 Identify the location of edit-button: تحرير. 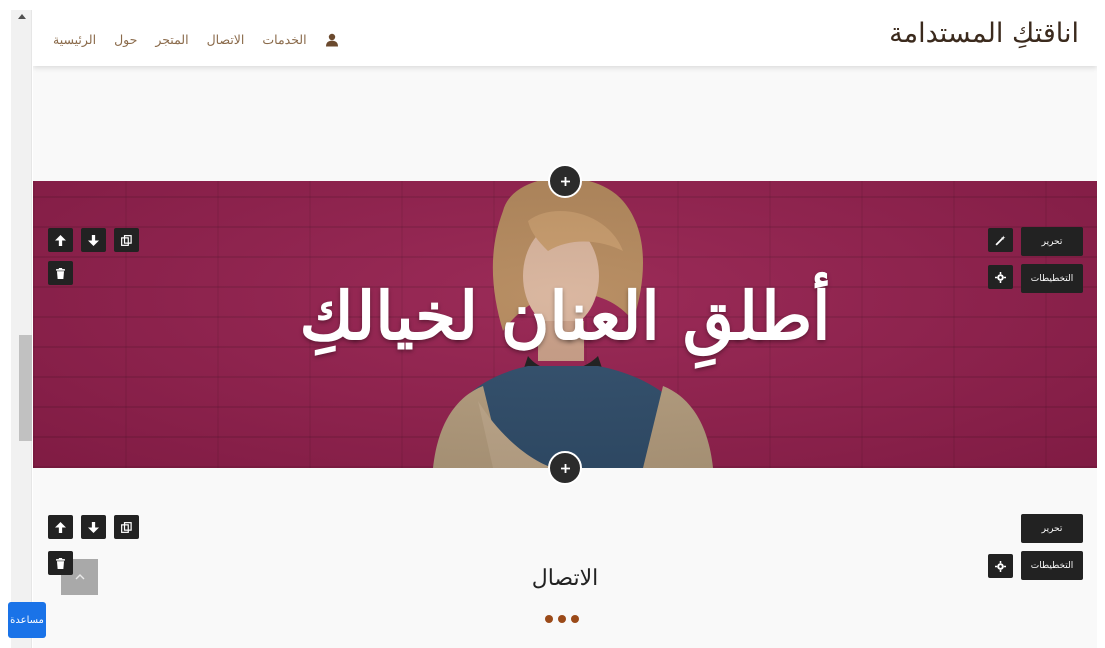
(1052, 241).